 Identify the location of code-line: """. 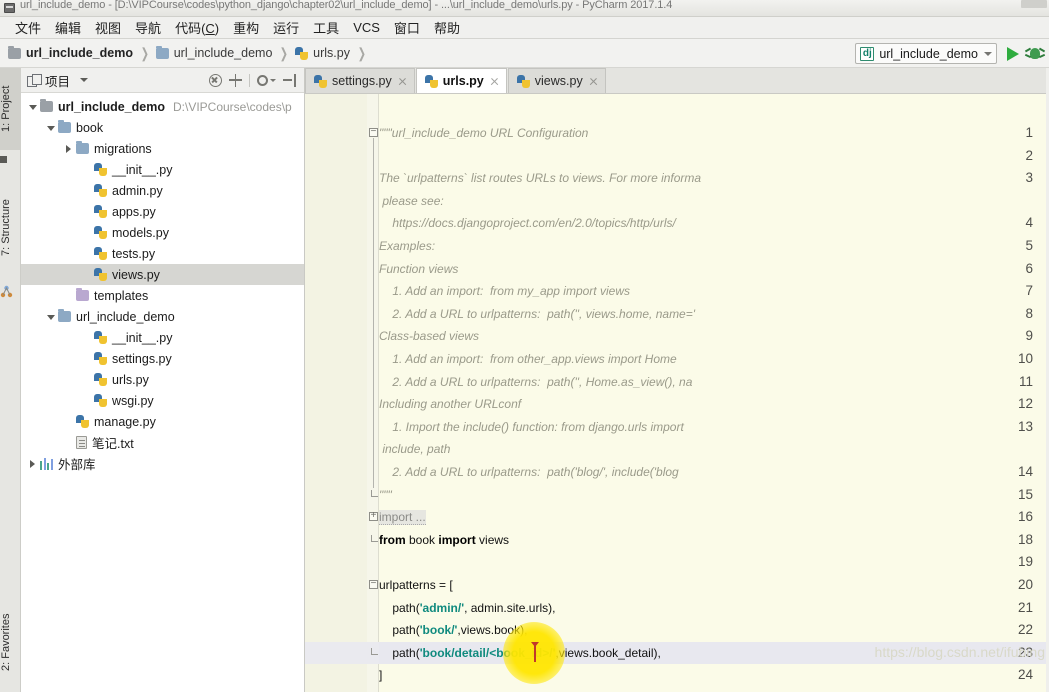
(385, 495).